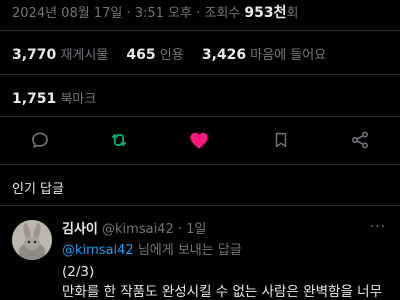 The height and width of the screenshot is (300, 400). What do you see at coordinates (98, 250) in the screenshot?
I see `mention-link: @kimsai42` at bounding box center [98, 250].